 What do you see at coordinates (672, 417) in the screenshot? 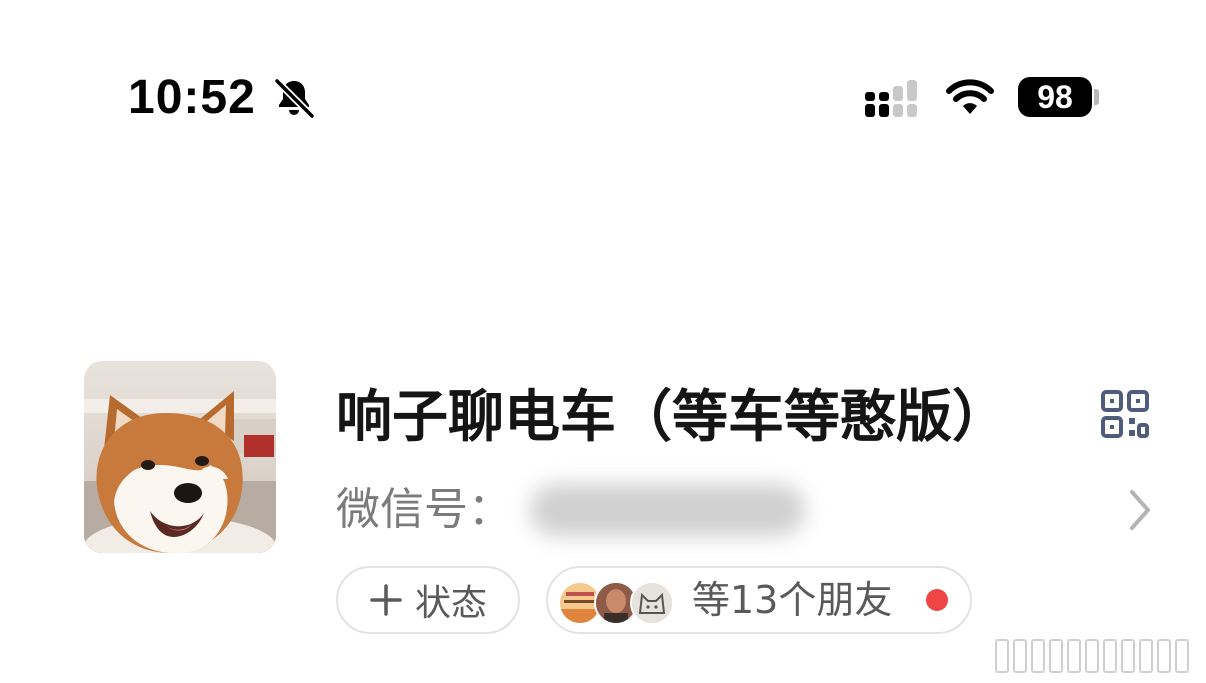
I see `profile-nickname: 响子聊电车（等车等憨版）` at bounding box center [672, 417].